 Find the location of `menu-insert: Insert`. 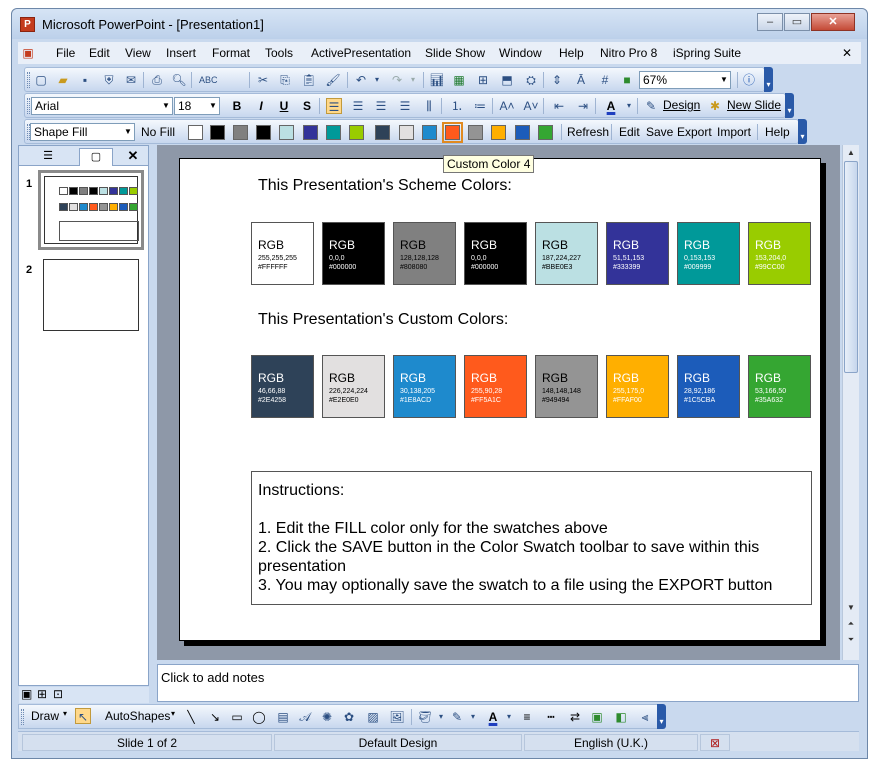

menu-insert: Insert is located at coordinates (181, 53).